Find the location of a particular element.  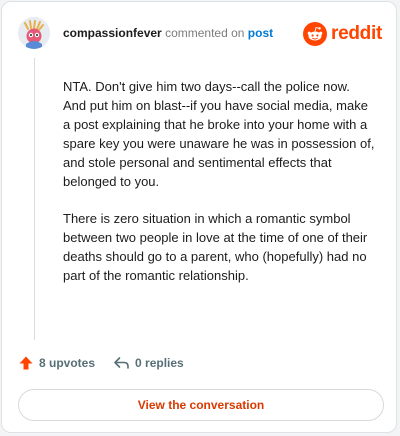

comment-actions: 8 upvotes 0 replies is located at coordinates (101, 363).